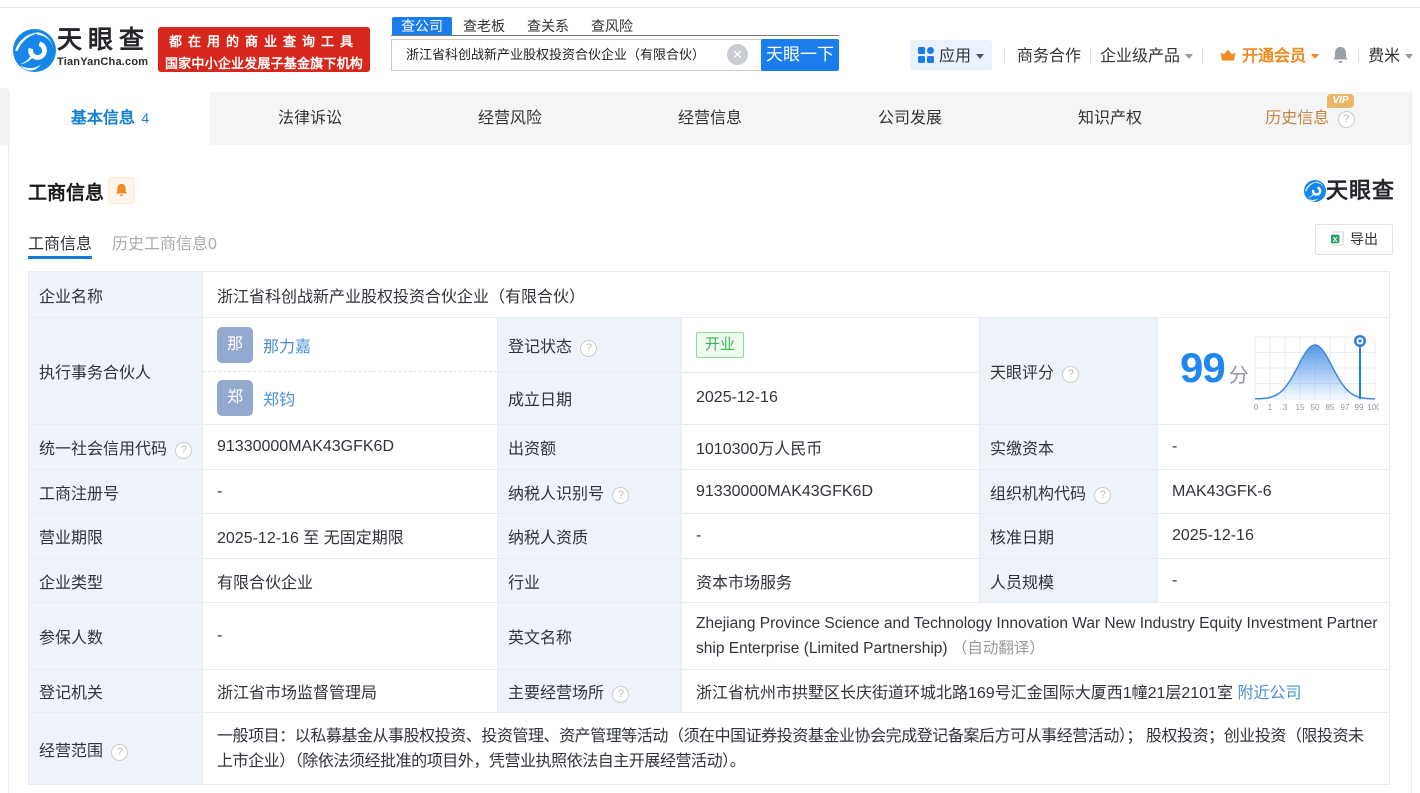  I want to click on svg-text: 15, so click(1299, 407).